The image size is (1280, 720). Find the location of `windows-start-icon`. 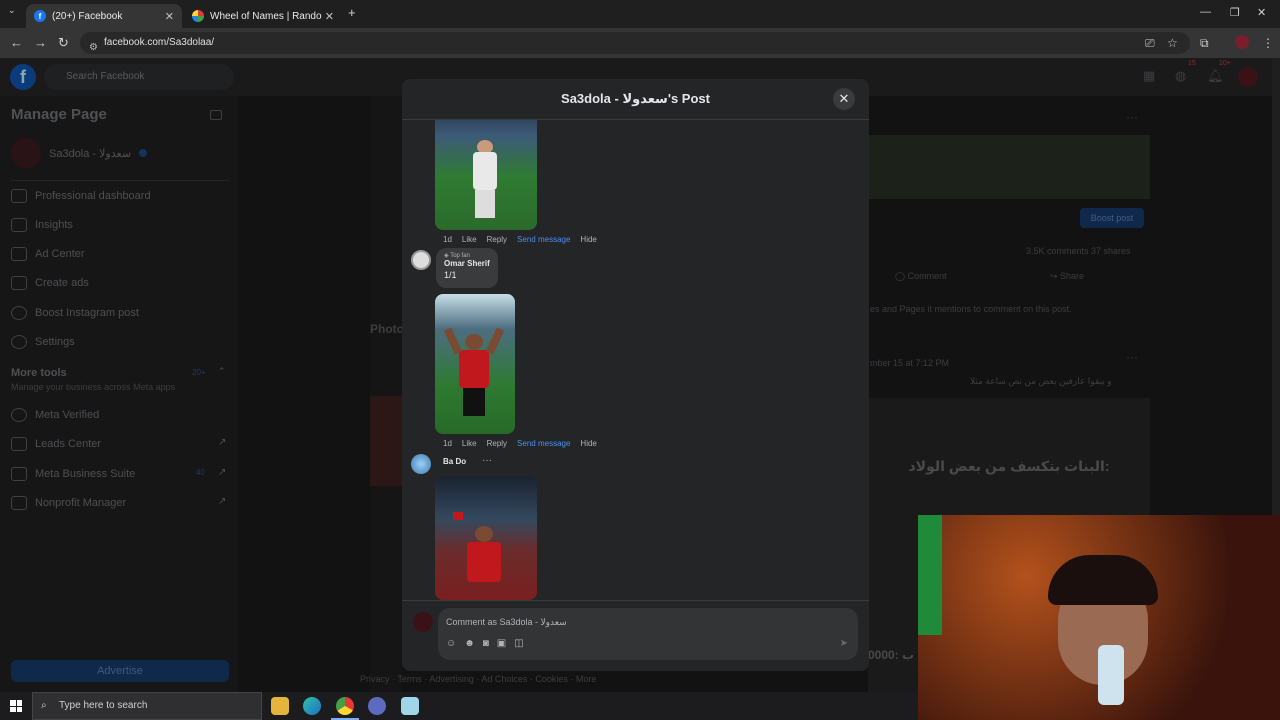

windows-start-icon is located at coordinates (16, 706).